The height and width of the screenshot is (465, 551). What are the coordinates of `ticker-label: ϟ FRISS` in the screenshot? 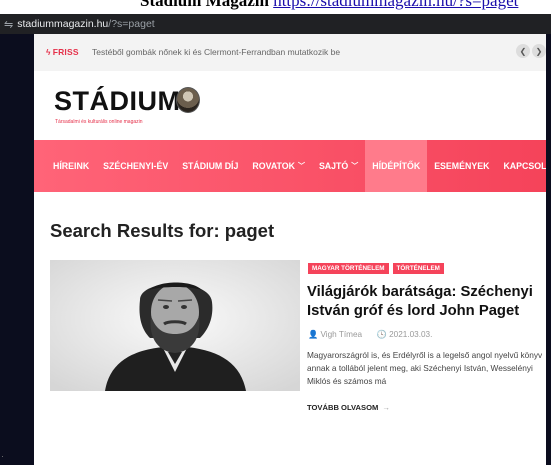 It's located at (62, 52).